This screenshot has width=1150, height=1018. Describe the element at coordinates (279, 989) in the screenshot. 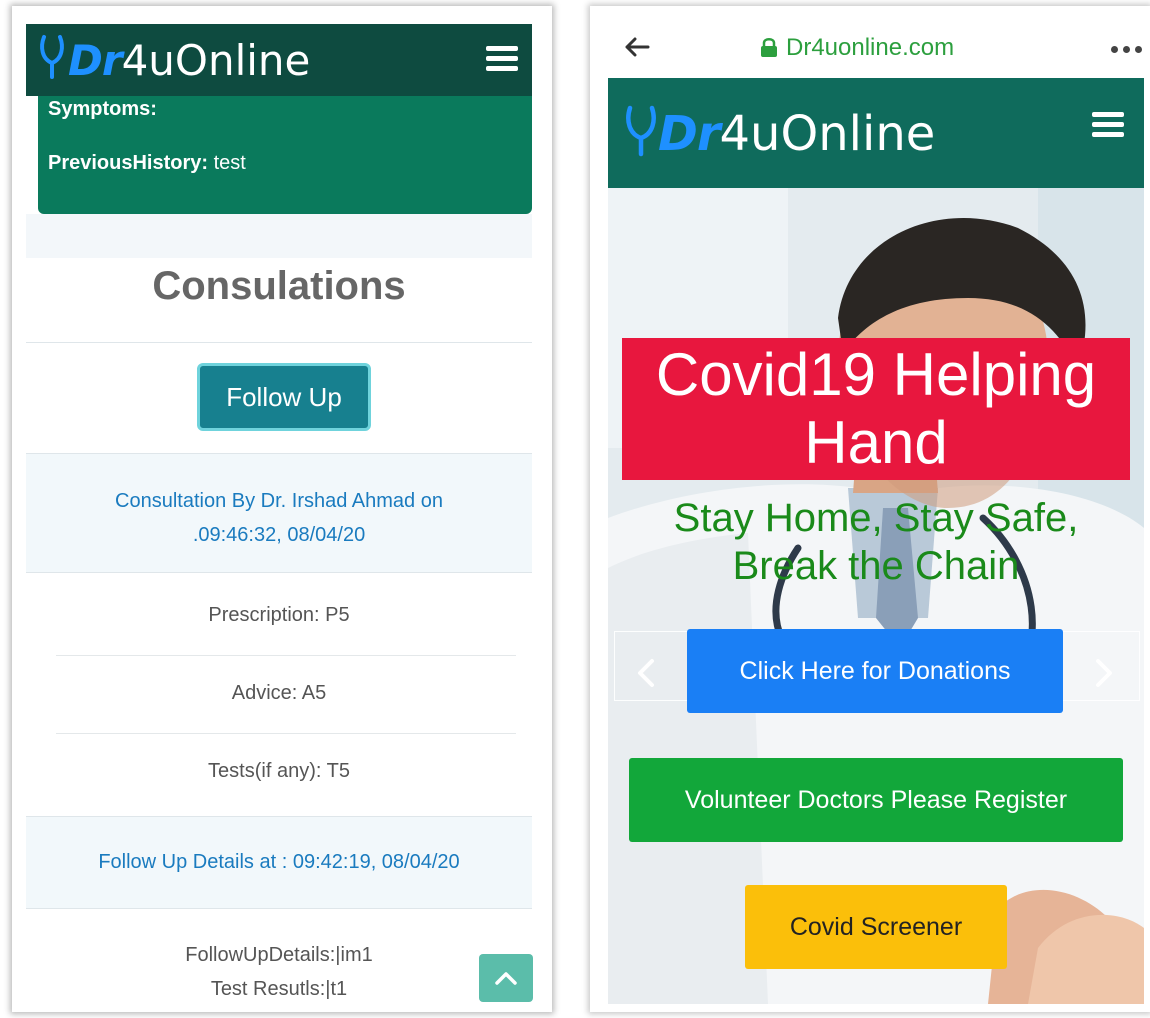

I see `test-results-text: Test Resutls:|t1` at that location.